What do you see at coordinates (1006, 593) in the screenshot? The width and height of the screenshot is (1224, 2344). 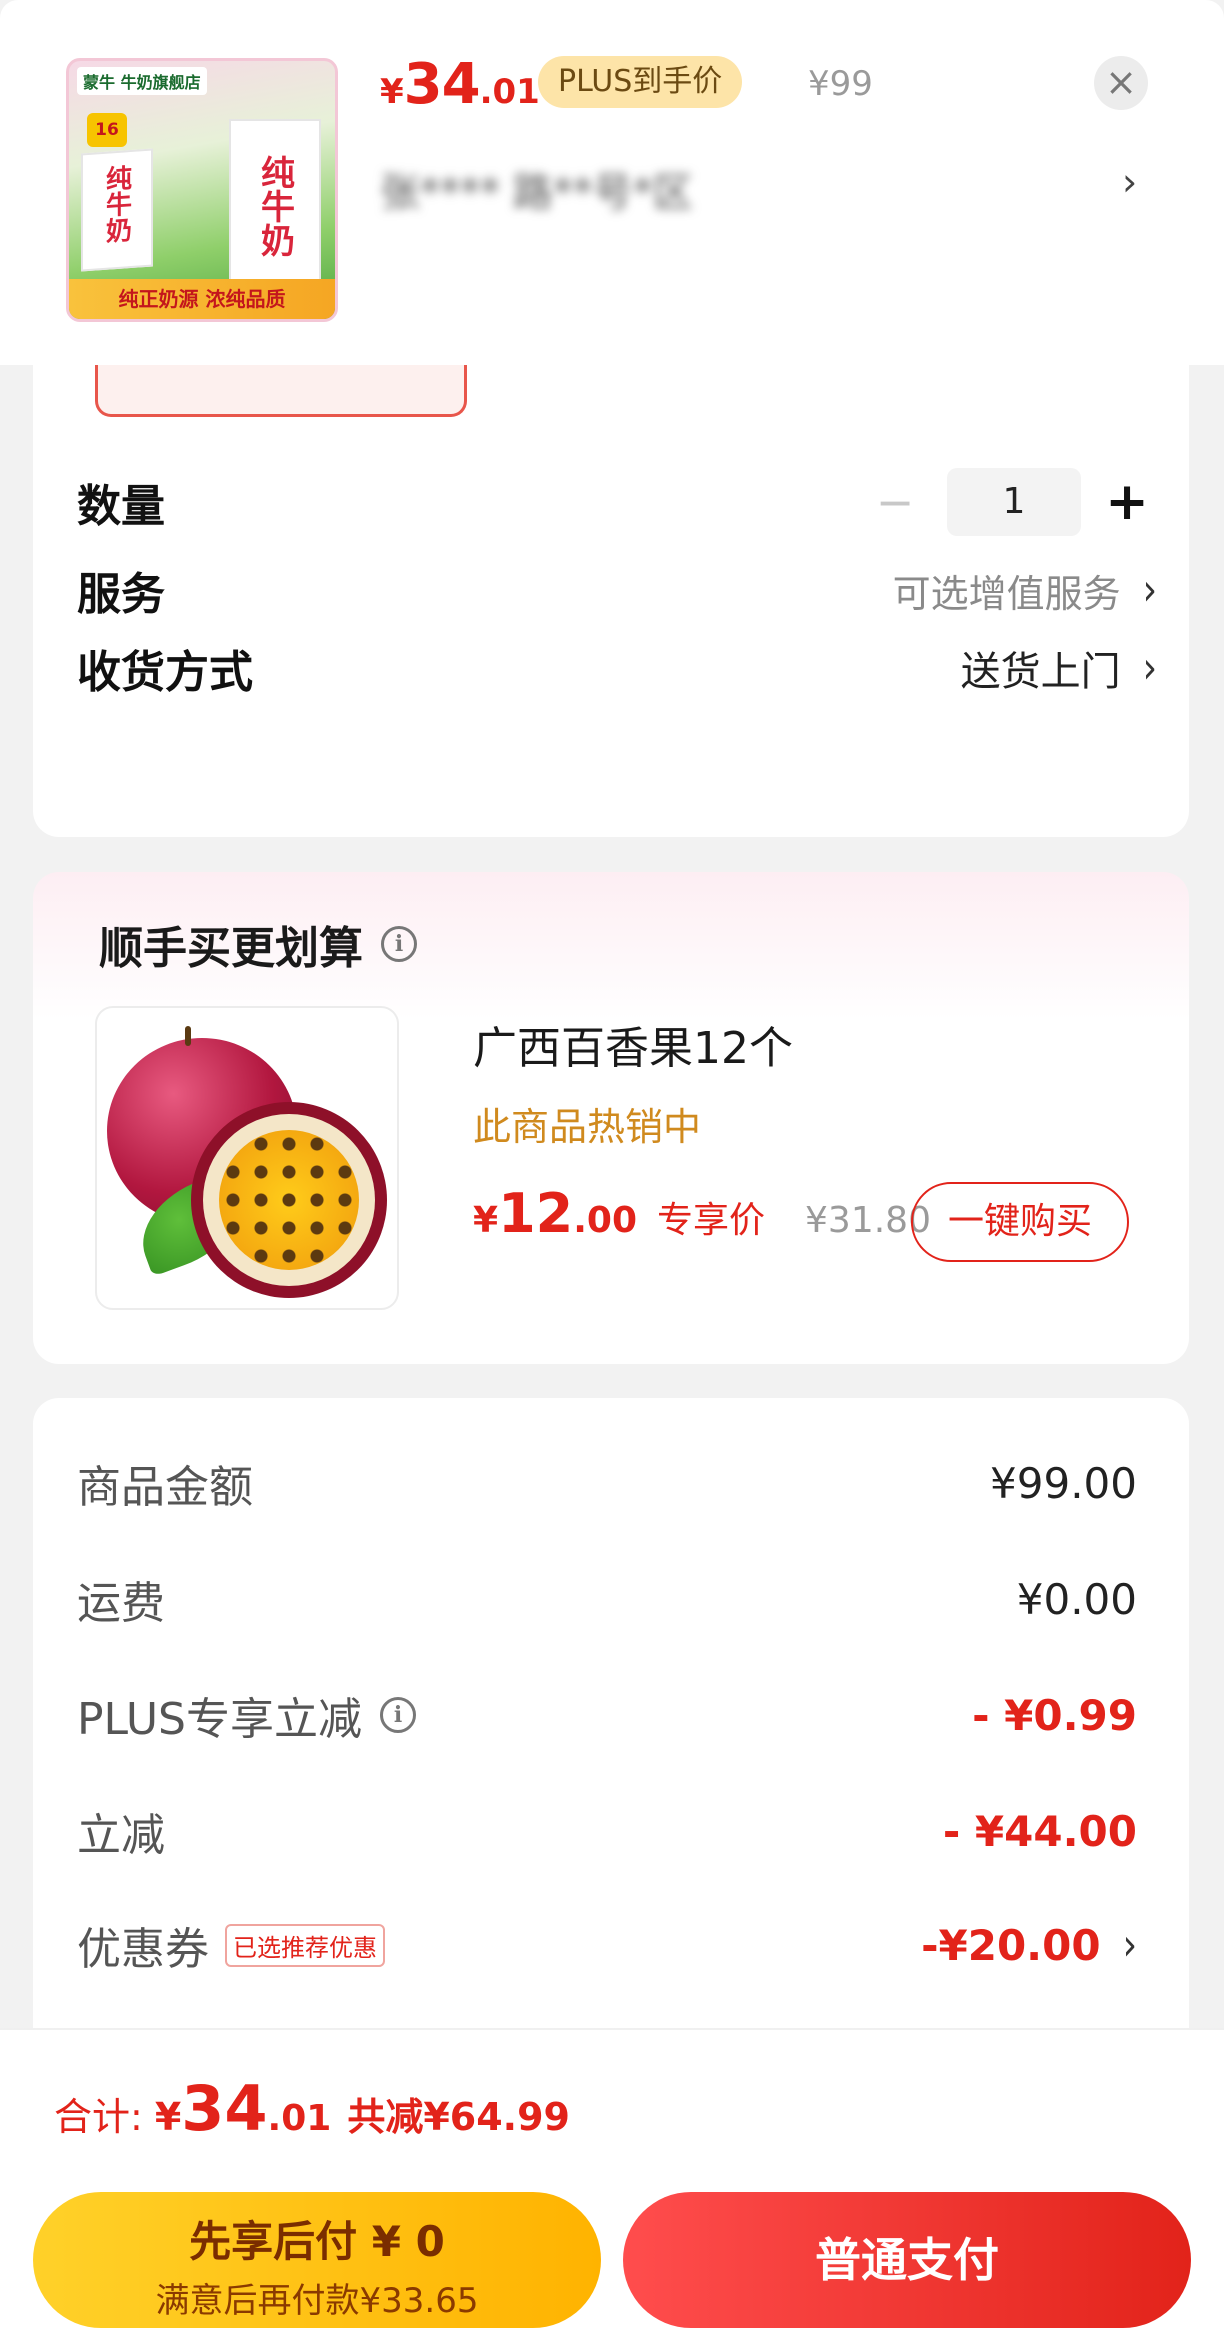 I see `service-value: 可选增值服务` at bounding box center [1006, 593].